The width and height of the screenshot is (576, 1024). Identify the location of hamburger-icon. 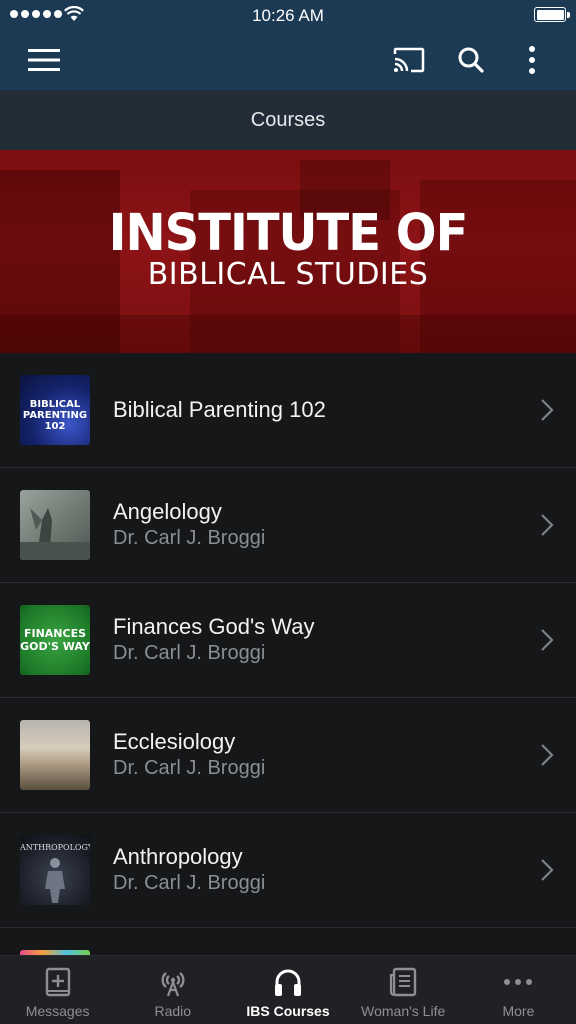
(44, 60).